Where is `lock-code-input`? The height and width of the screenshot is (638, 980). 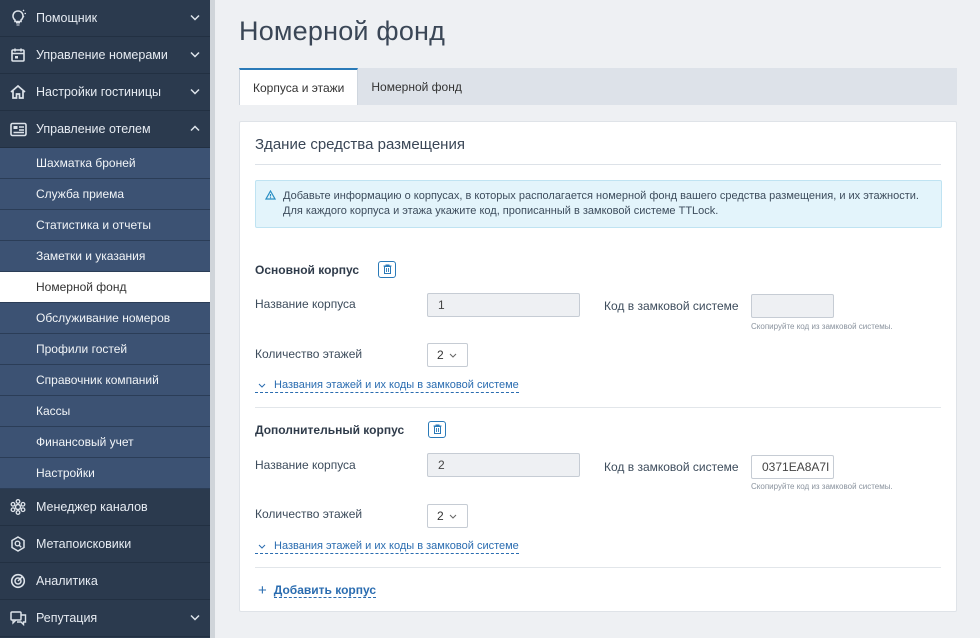
lock-code-input is located at coordinates (792, 306).